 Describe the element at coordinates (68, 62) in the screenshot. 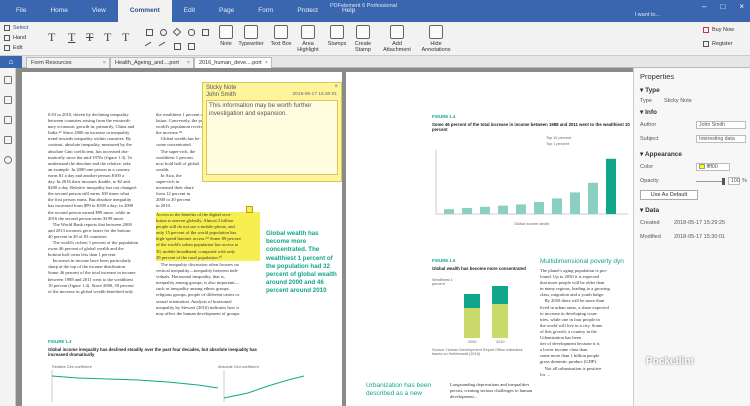

I see `tab-form-resources: Form Resources ×` at that location.